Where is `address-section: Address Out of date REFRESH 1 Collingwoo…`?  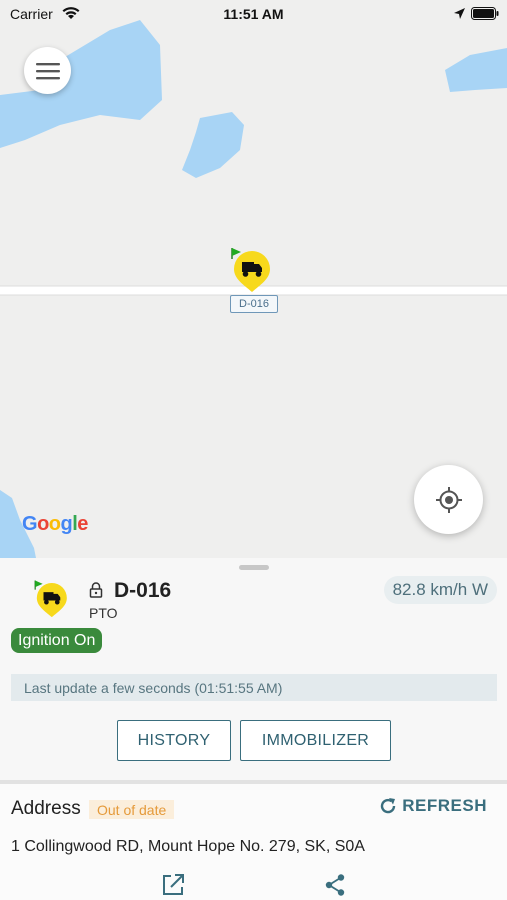 address-section: Address Out of date REFRESH 1 Collingwoo… is located at coordinates (253, 842).